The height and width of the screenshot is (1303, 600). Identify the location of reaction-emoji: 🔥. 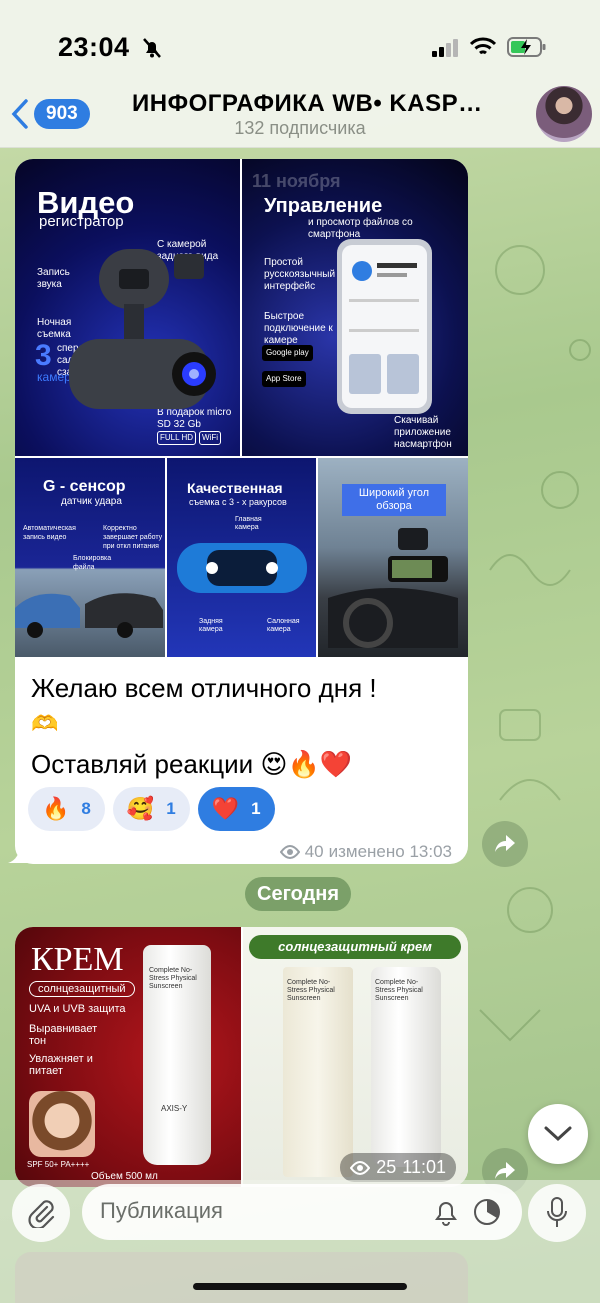
(56, 808).